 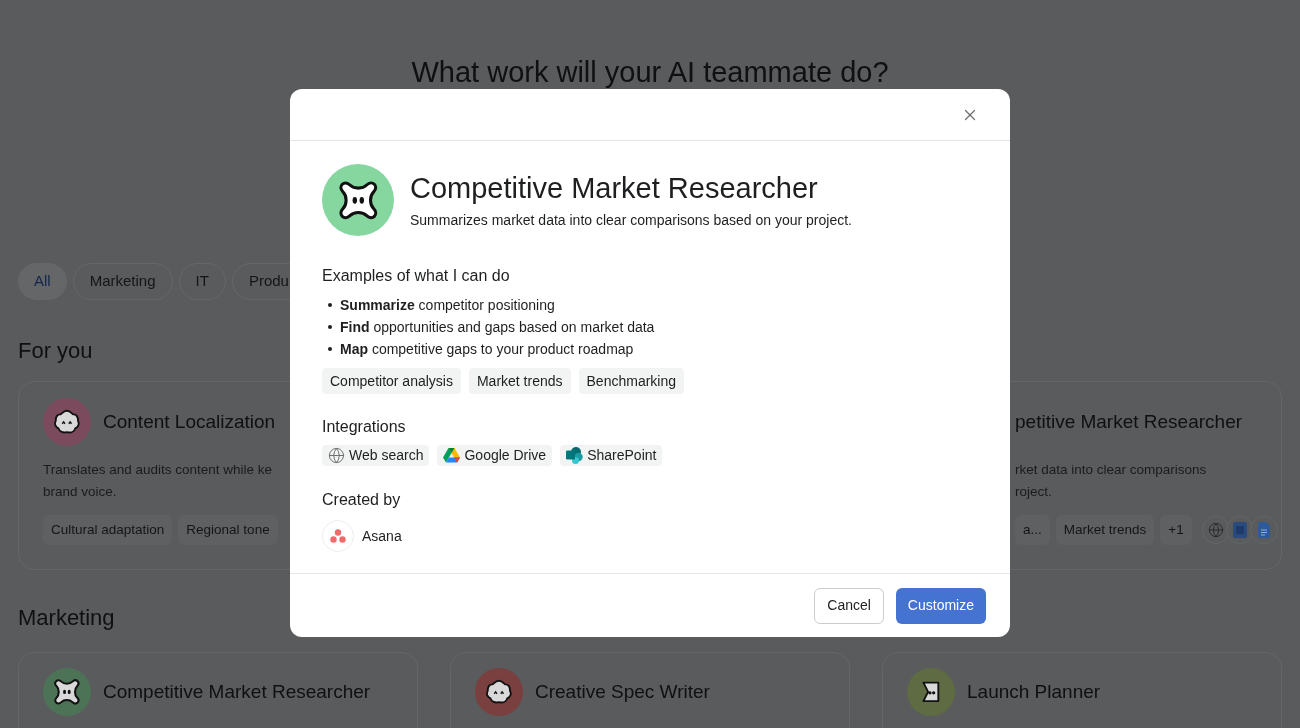 What do you see at coordinates (505, 455) in the screenshot?
I see `integration-label: Google Drive` at bounding box center [505, 455].